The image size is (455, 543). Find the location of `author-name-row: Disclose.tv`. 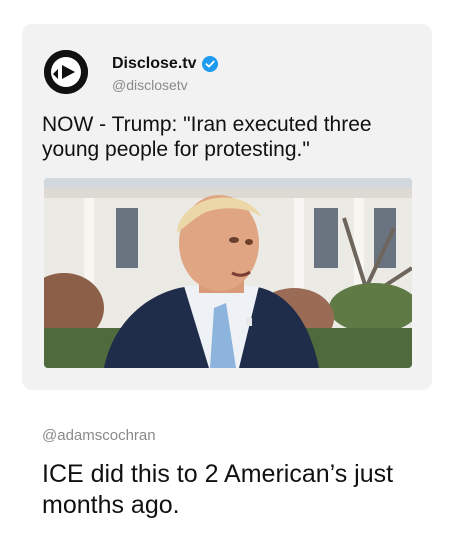

author-name-row: Disclose.tv is located at coordinates (165, 64).